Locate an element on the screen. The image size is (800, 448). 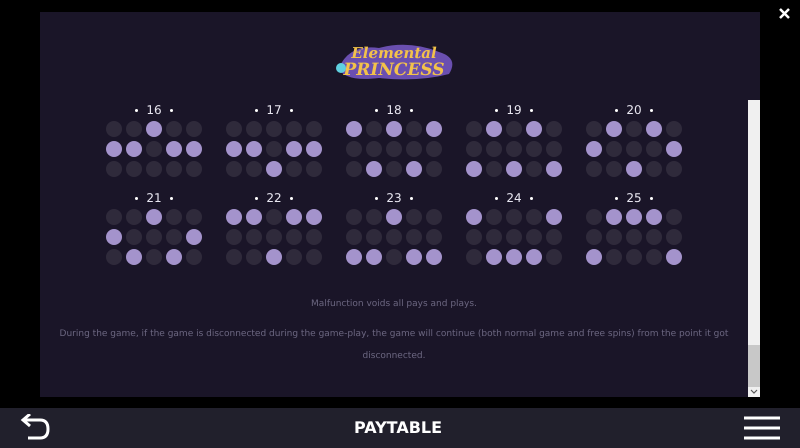
rules-text: Malfunction voids all pays and plays. is located at coordinates (394, 304).